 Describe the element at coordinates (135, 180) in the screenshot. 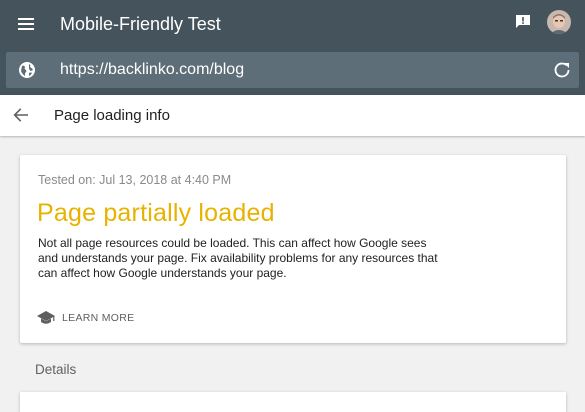

I see `tested-on-text: Tested on: Jul 13, 2018 at 4:40 PM` at that location.